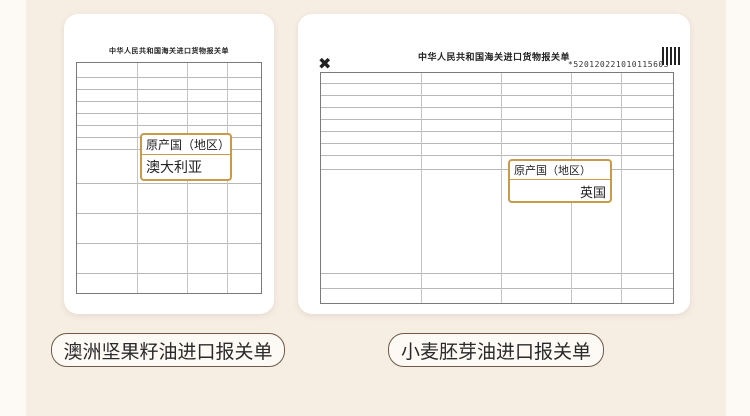 The image size is (750, 416). What do you see at coordinates (560, 181) in the screenshot?
I see `origin-country-callout: 原产国（地区） 英国` at bounding box center [560, 181].